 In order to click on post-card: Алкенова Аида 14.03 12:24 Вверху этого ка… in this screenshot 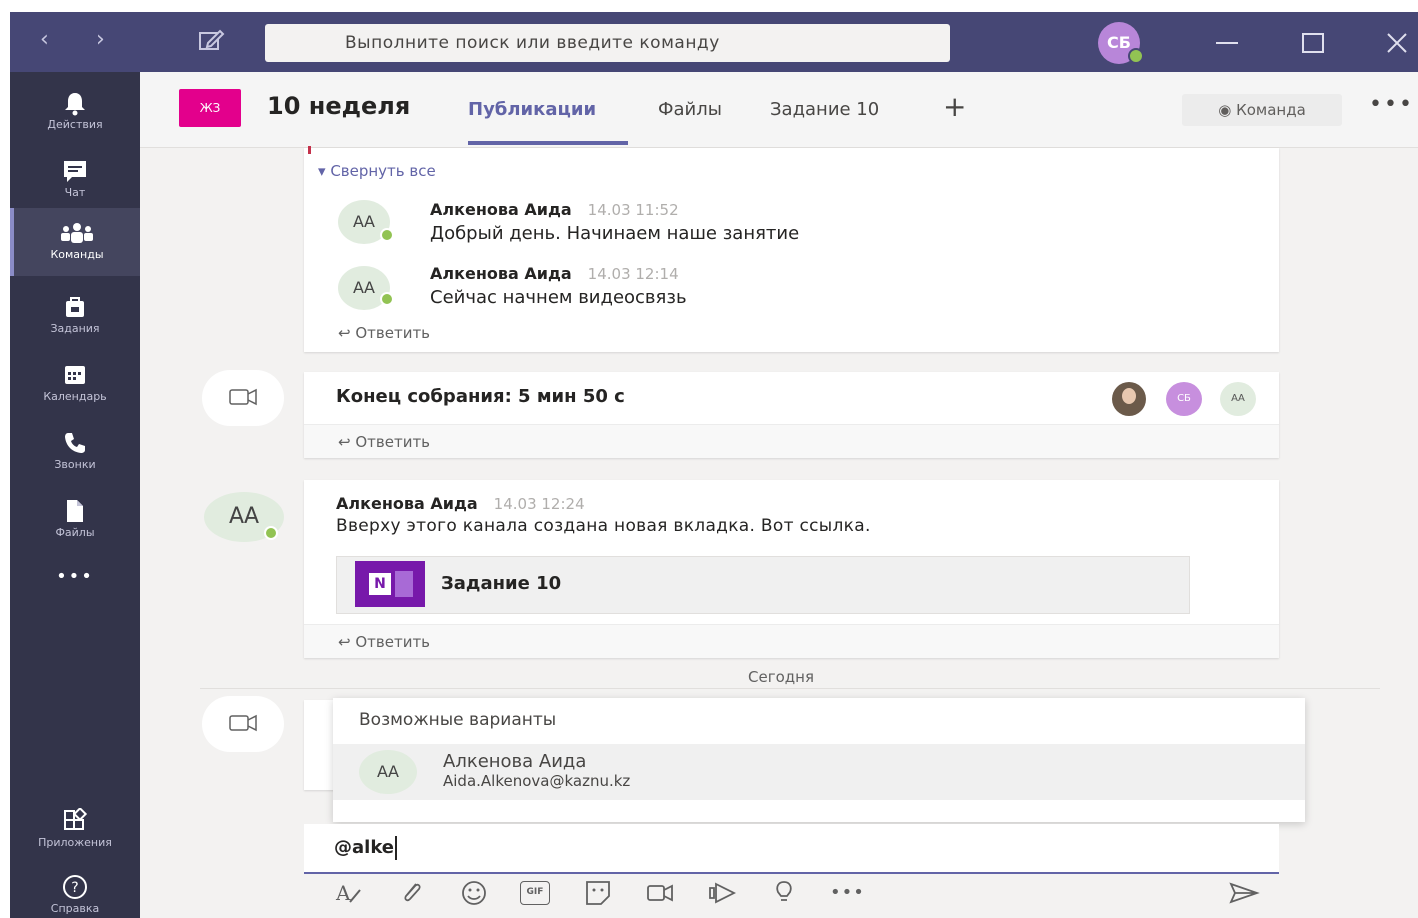, I will do `click(791, 569)`.